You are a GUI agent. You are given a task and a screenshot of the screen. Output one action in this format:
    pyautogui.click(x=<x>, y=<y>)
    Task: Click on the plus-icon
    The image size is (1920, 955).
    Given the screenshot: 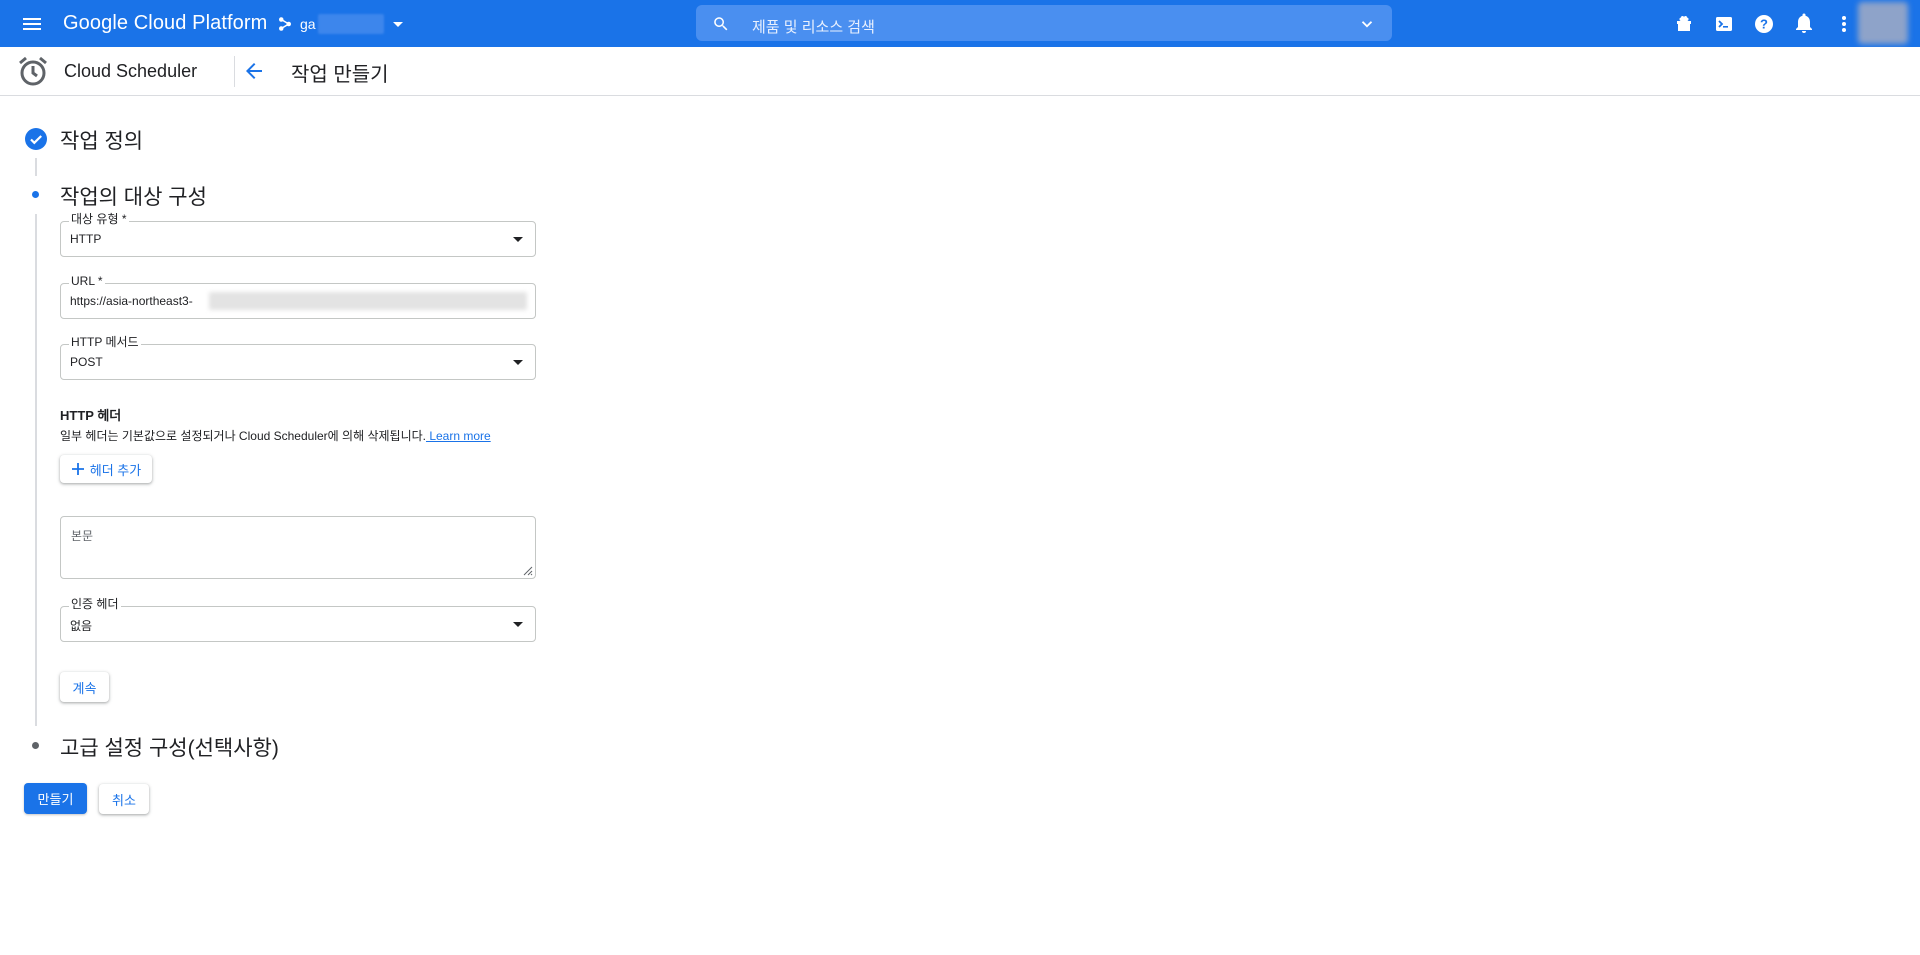 What is the action you would take?
    pyautogui.click(x=77, y=469)
    